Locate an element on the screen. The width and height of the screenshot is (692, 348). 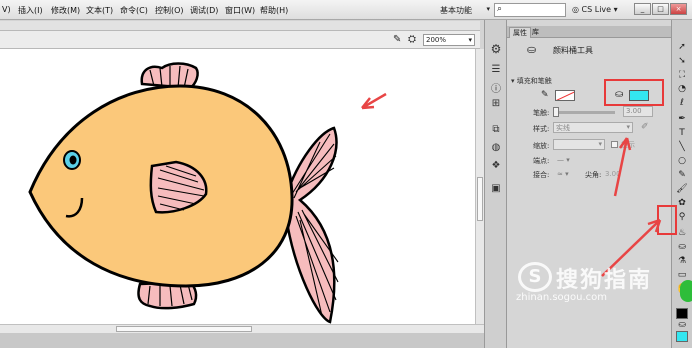
menu-view: V) is located at coordinates (6, 9).